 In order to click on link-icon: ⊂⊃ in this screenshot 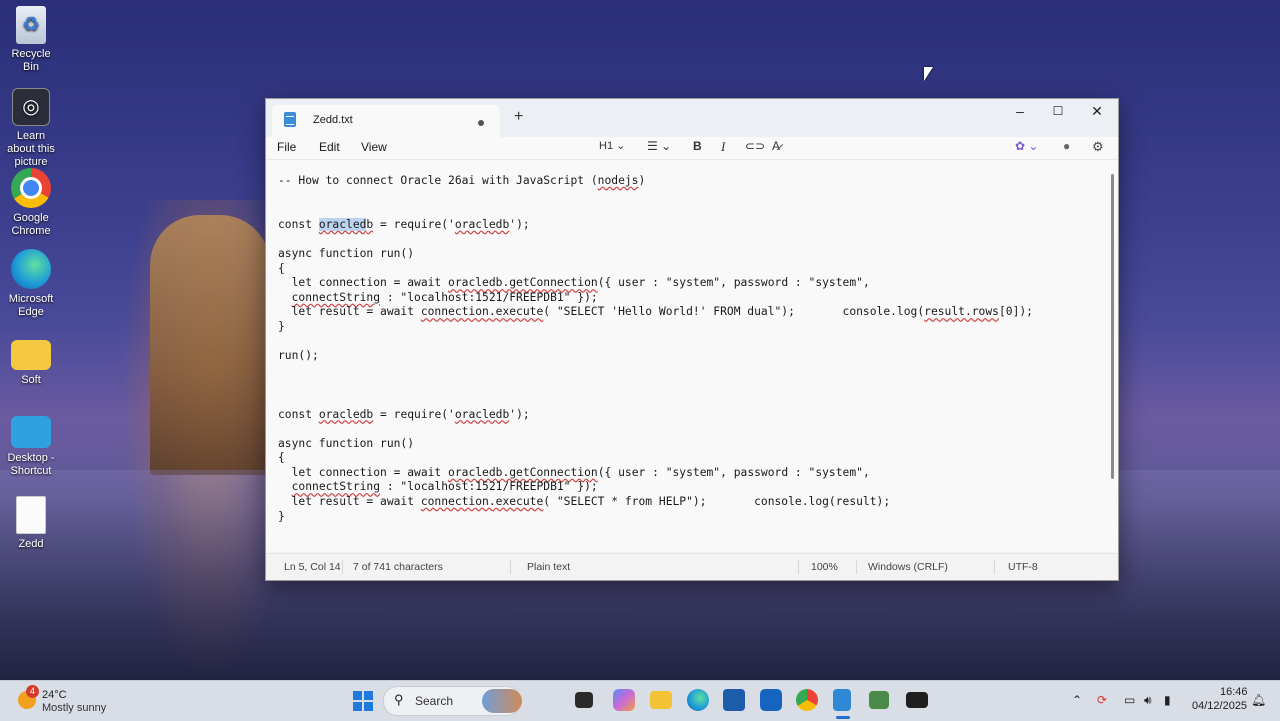, I will do `click(755, 146)`.